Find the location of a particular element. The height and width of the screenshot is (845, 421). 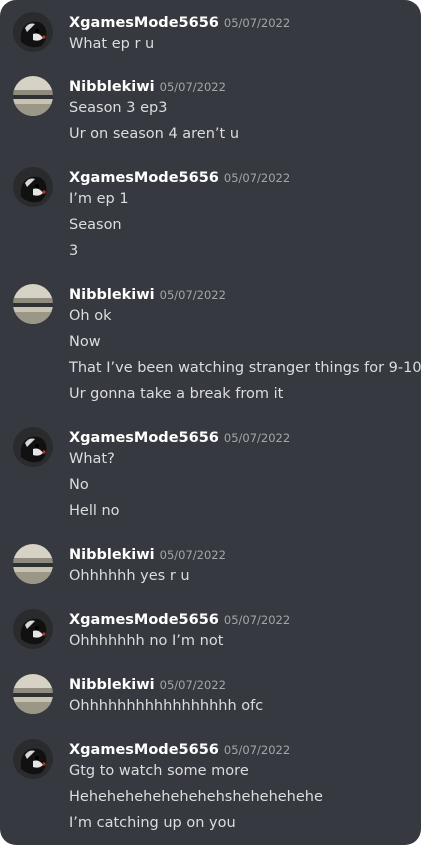

message-text: Season 3 ep3 is located at coordinates (118, 108).